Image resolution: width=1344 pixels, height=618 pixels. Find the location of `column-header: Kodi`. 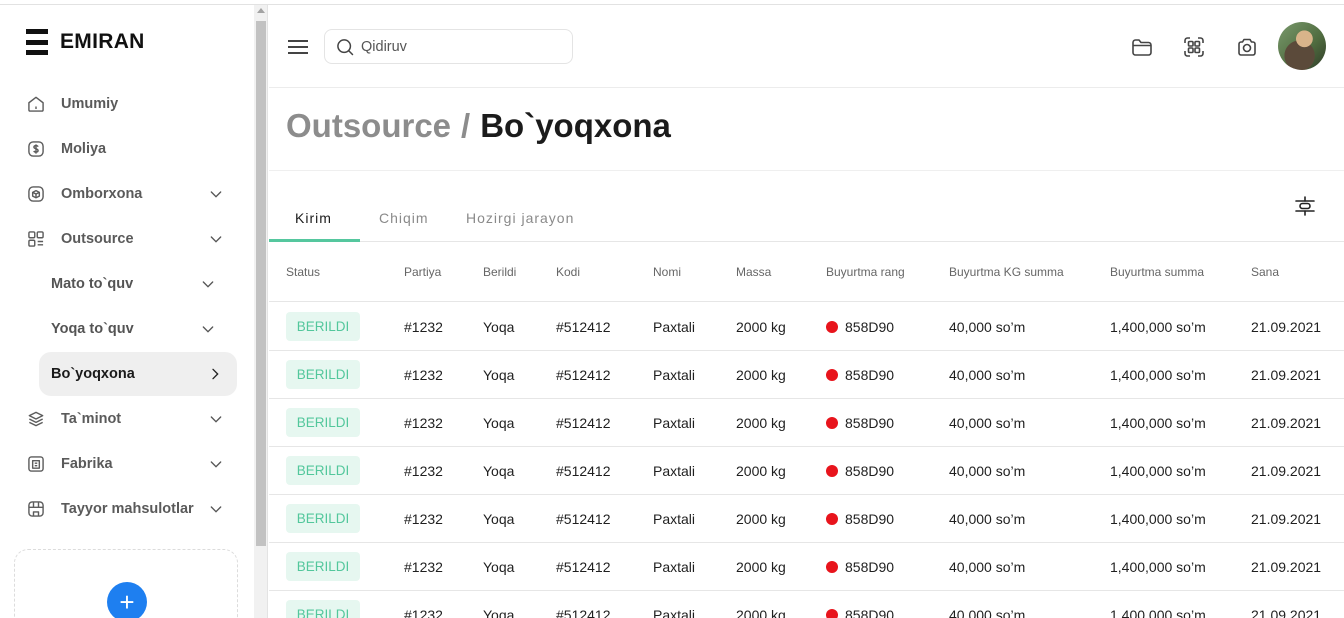

column-header: Kodi is located at coordinates (568, 272).